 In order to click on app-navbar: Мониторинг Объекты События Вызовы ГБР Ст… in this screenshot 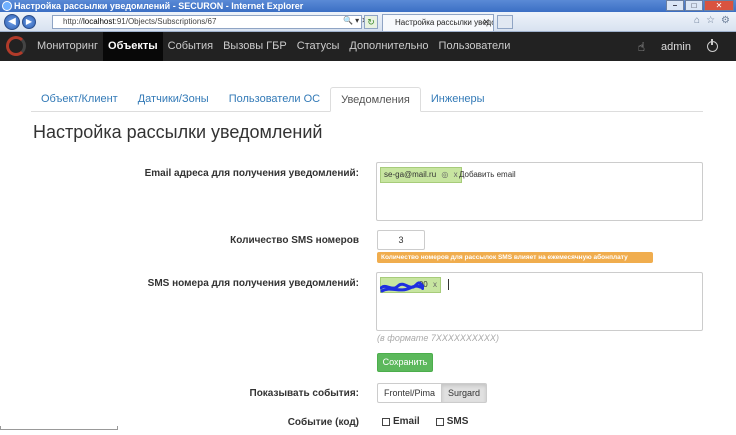, I will do `click(368, 46)`.